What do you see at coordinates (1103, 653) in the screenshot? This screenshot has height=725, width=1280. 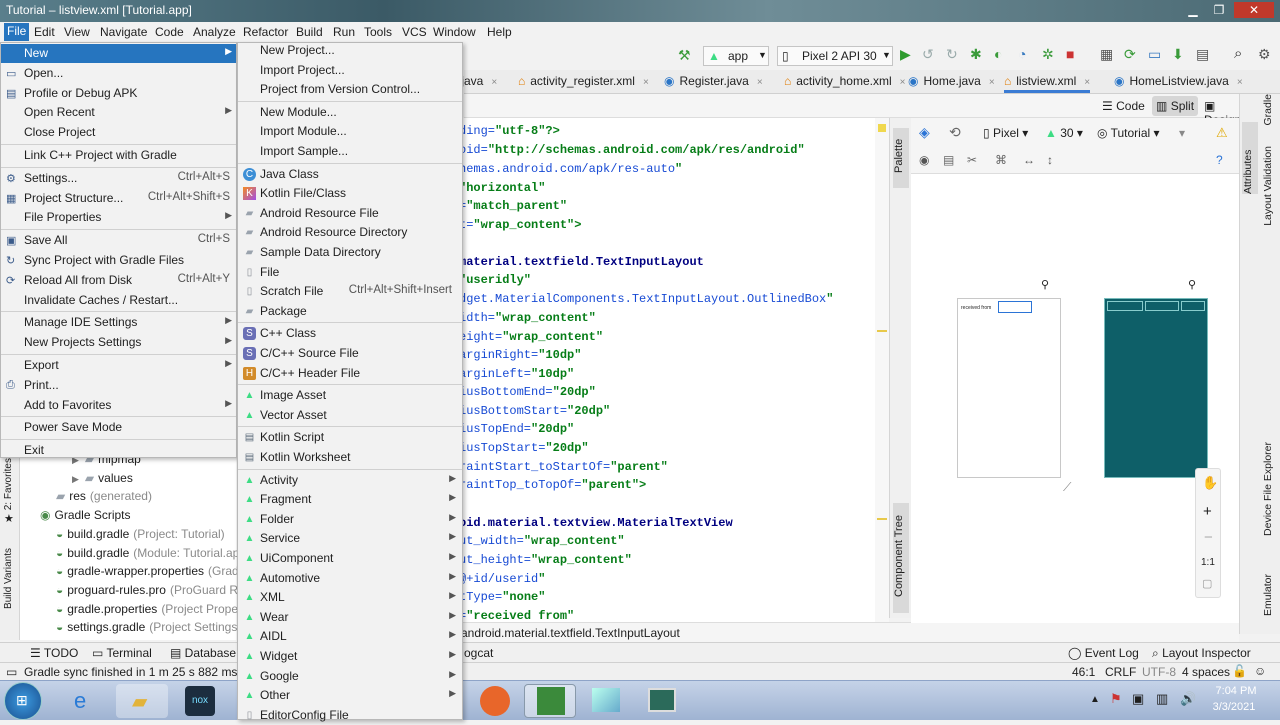 I see `event-log-tab: ◯ Event Log` at bounding box center [1103, 653].